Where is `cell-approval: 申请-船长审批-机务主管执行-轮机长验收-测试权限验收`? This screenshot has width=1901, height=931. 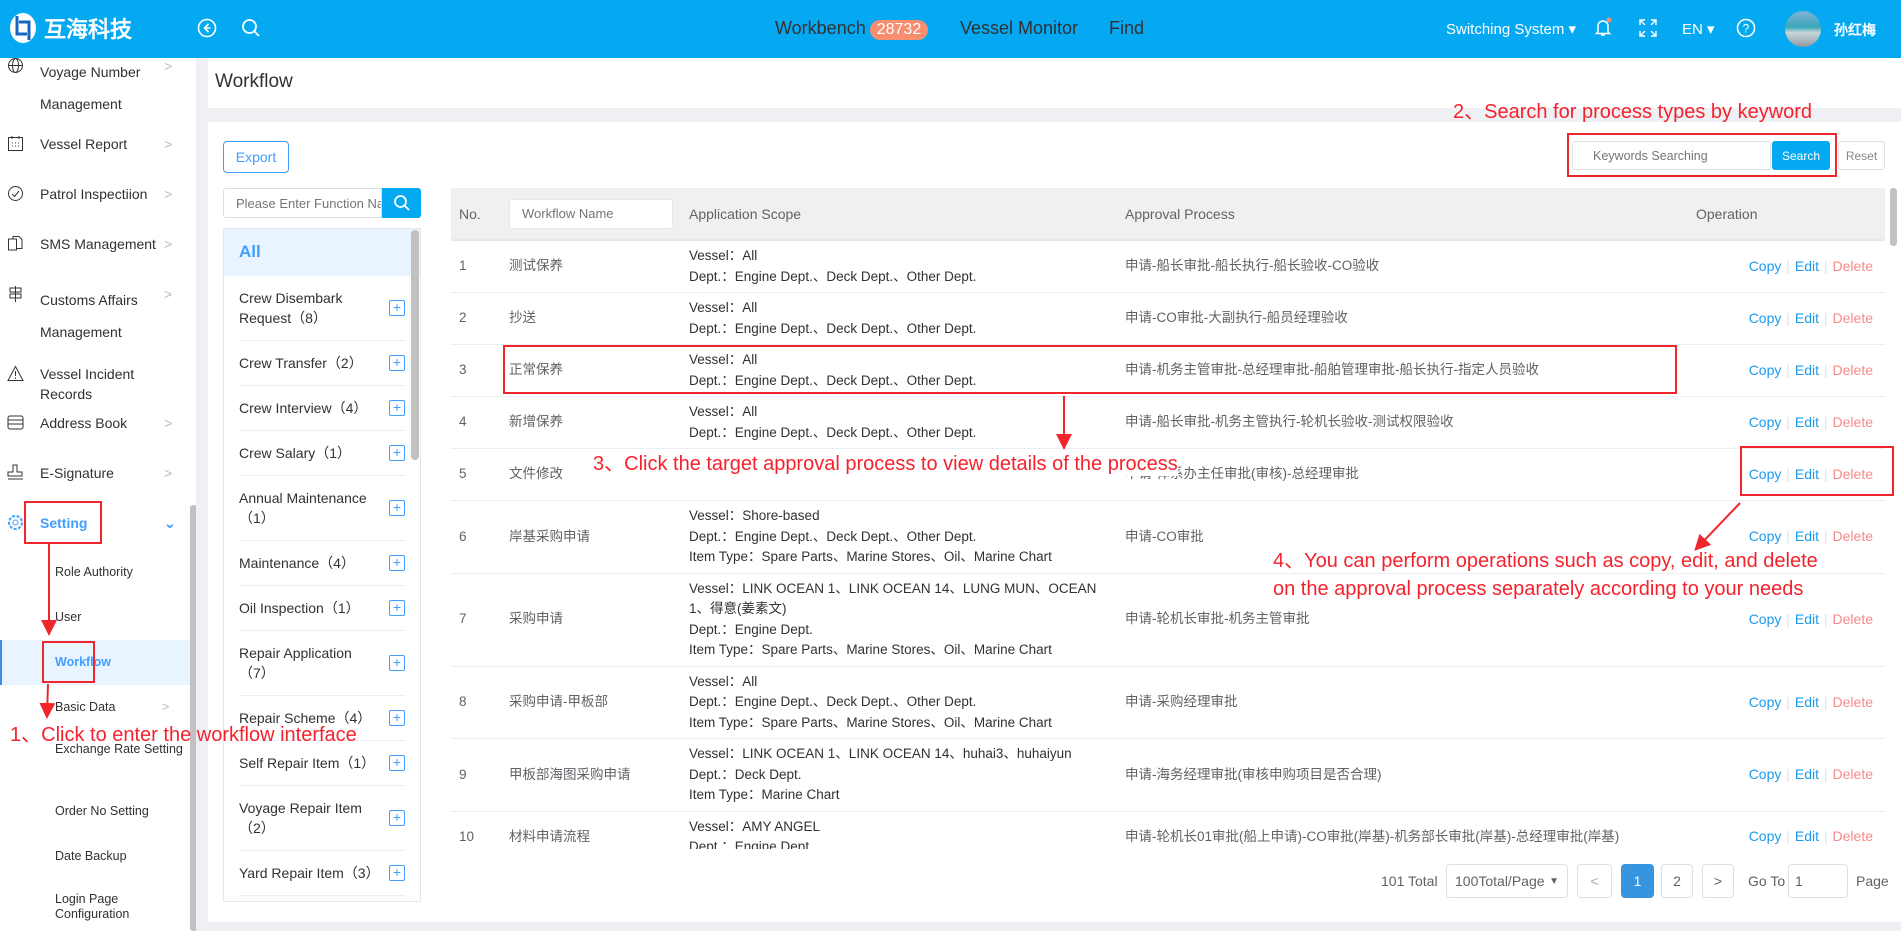
cell-approval: 申请-船长审批-机务主管执行-轮机长验收-测试权限验收 is located at coordinates (1380, 422).